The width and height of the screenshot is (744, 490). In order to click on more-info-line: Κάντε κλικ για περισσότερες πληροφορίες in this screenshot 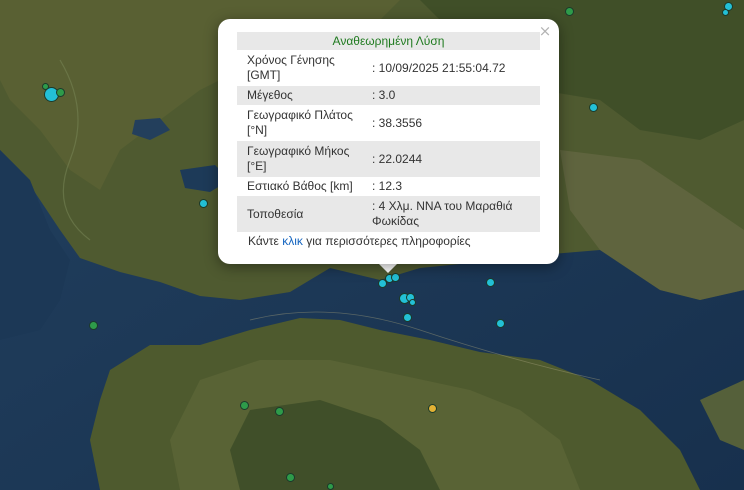, I will do `click(359, 241)`.